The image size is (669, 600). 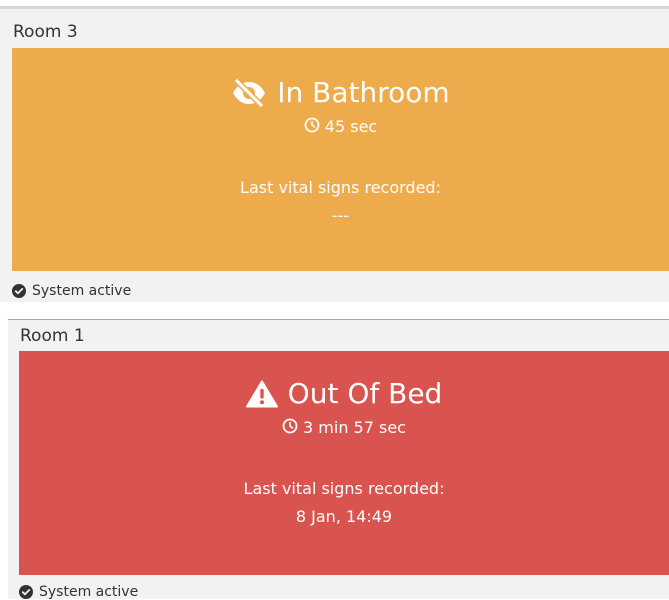 What do you see at coordinates (365, 393) in the screenshot?
I see `status-text: Out Of Bed` at bounding box center [365, 393].